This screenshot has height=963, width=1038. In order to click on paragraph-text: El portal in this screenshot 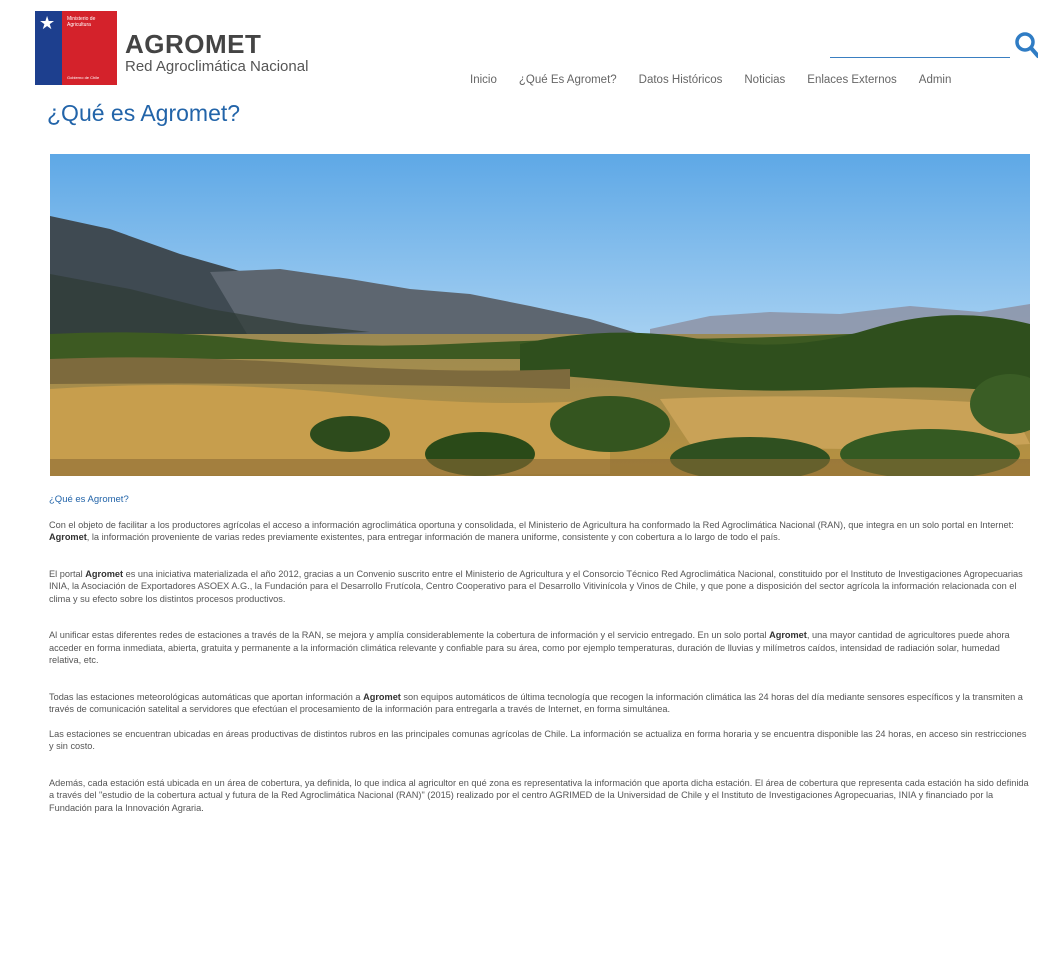, I will do `click(67, 573)`.